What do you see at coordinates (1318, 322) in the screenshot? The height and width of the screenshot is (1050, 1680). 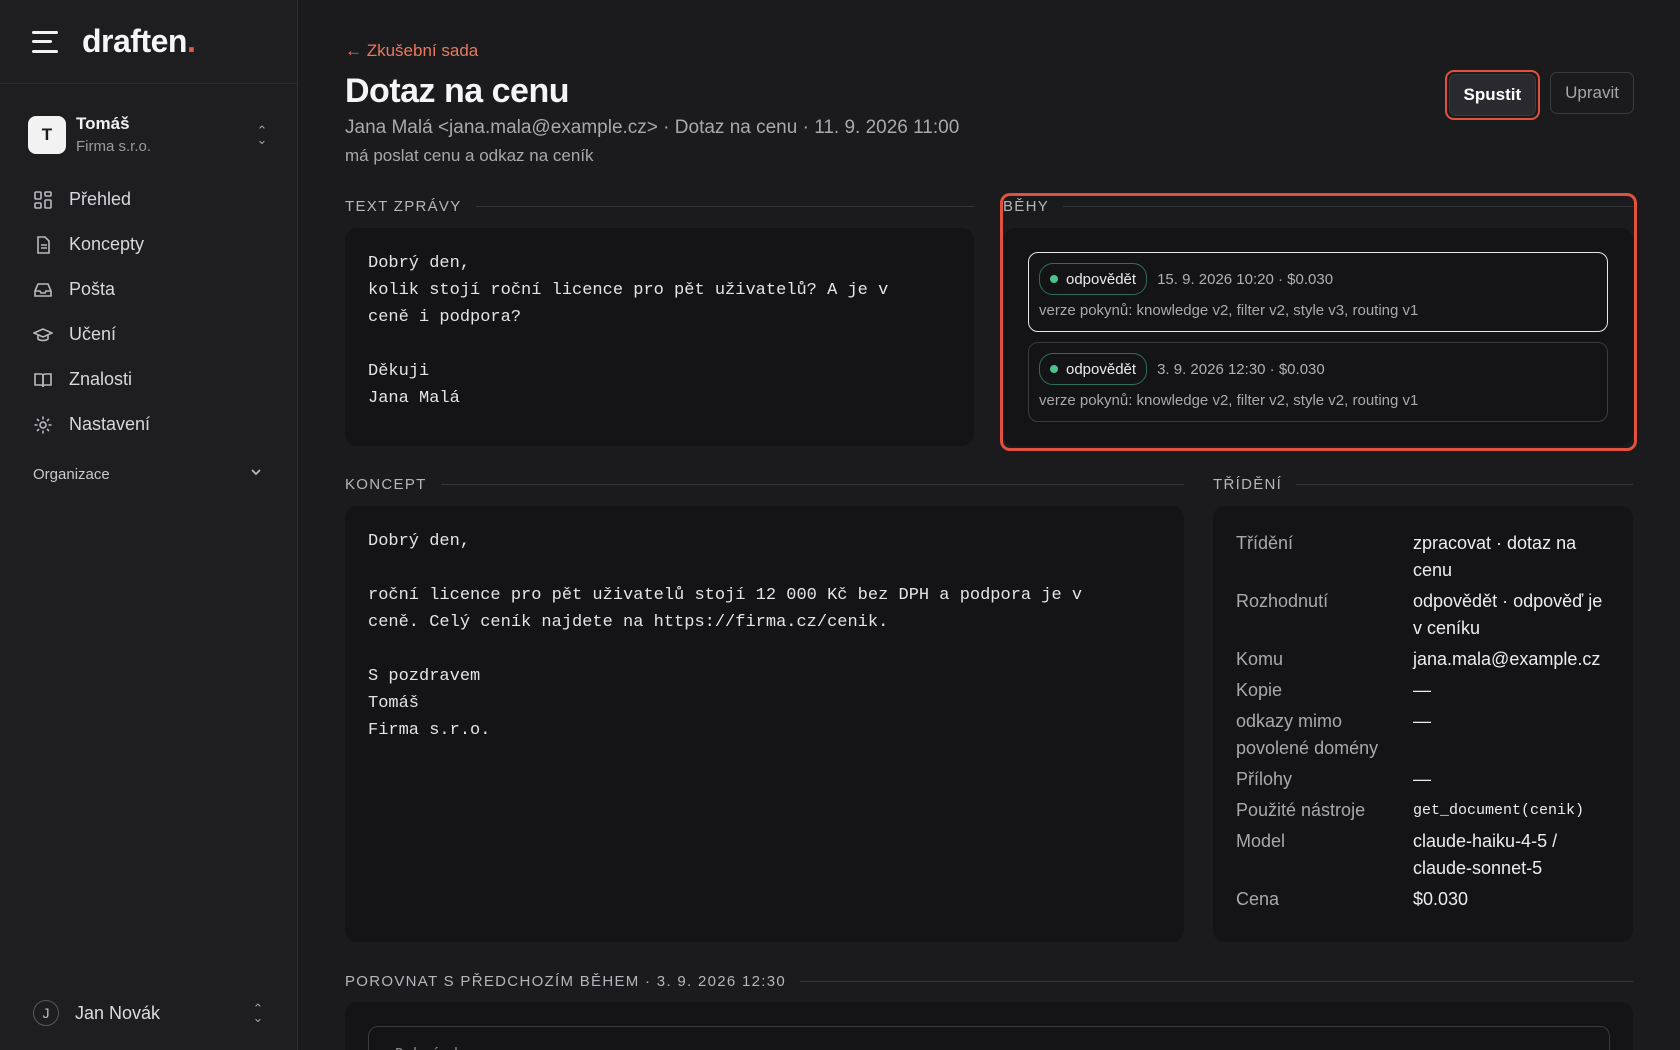 I see `runs-highlight` at bounding box center [1318, 322].